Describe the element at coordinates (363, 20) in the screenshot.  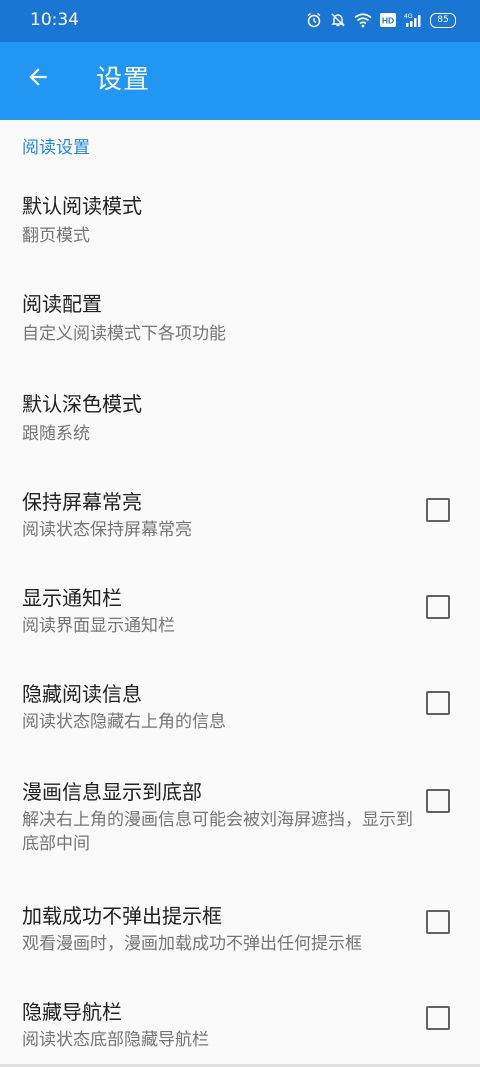
I see `wifi-icon` at that location.